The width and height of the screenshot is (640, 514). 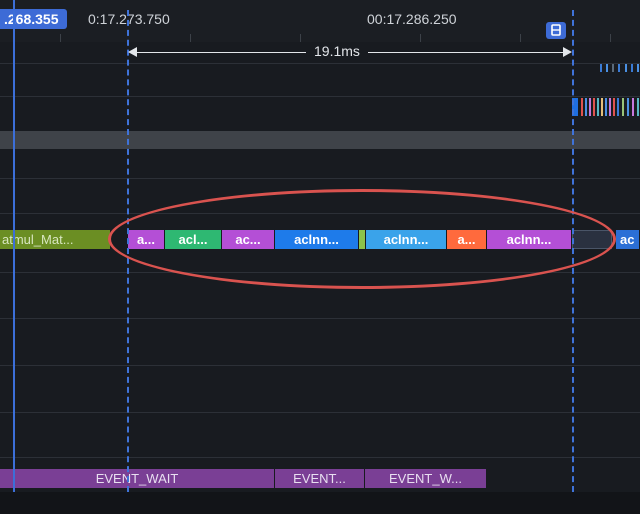 I want to click on horizontal-scrollbar, so click(x=320, y=503).